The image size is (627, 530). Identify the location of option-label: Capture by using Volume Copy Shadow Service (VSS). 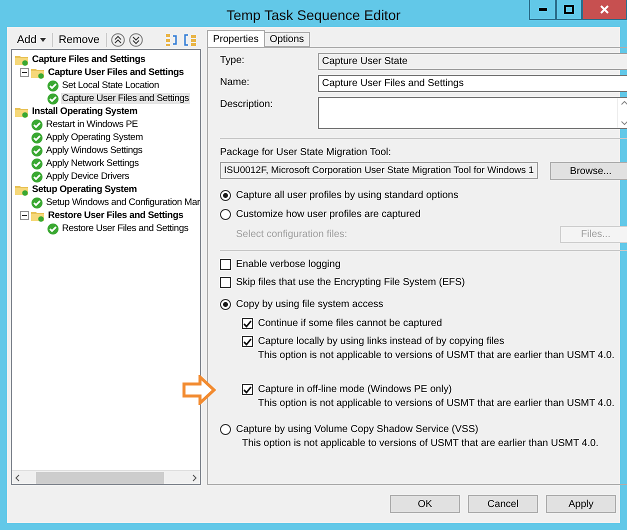
(357, 429).